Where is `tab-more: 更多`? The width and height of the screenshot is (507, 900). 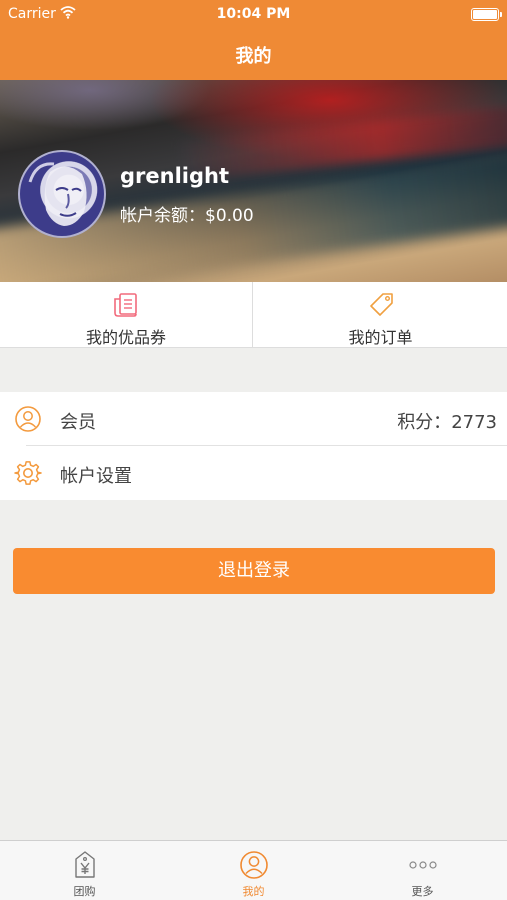
tab-more: 更多 is located at coordinates (422, 870).